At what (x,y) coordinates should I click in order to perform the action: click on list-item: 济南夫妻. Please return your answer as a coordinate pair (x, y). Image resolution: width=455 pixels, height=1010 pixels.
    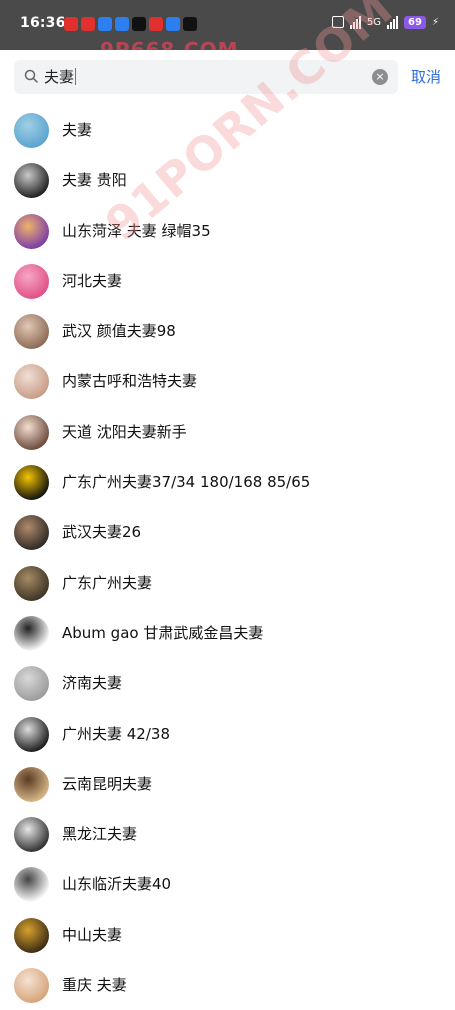
    Looking at the image, I should click on (227, 683).